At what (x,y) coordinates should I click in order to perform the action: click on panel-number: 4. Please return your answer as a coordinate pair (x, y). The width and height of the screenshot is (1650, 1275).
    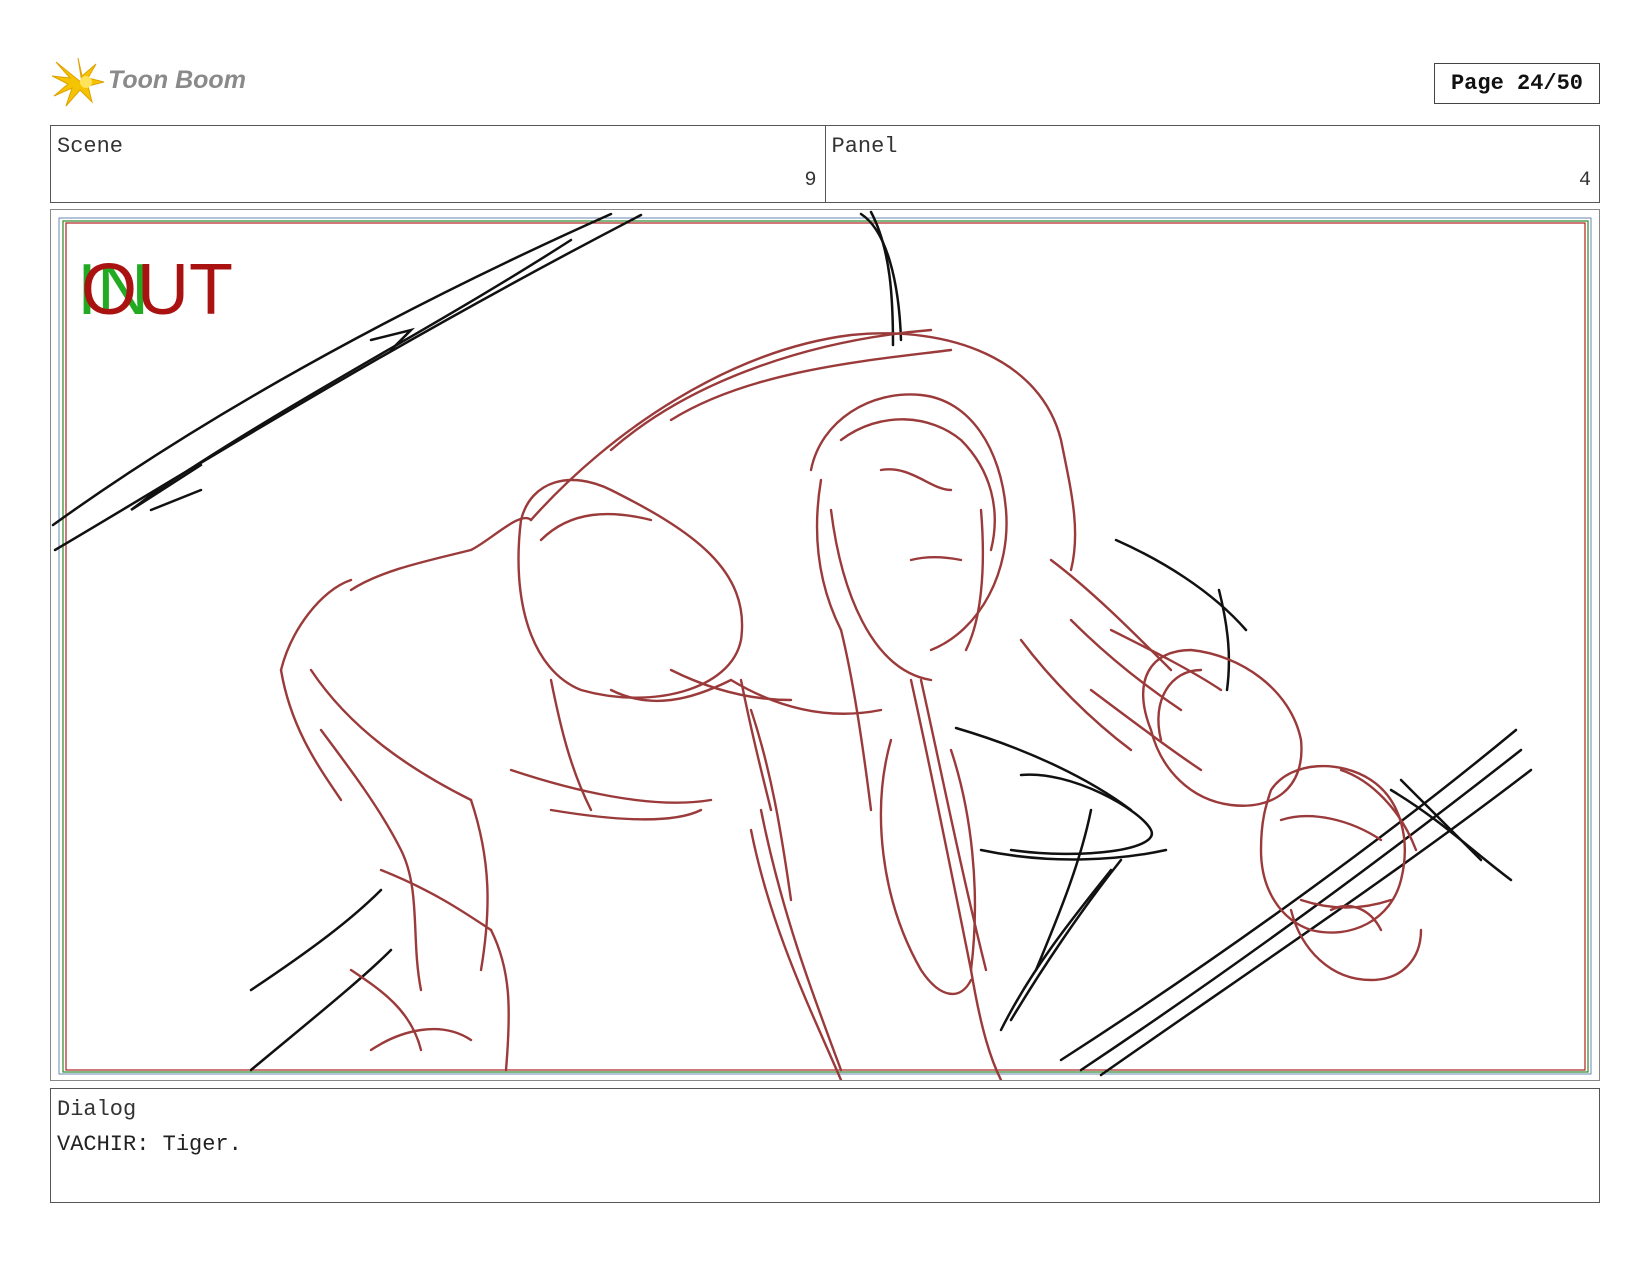
    Looking at the image, I should click on (1584, 180).